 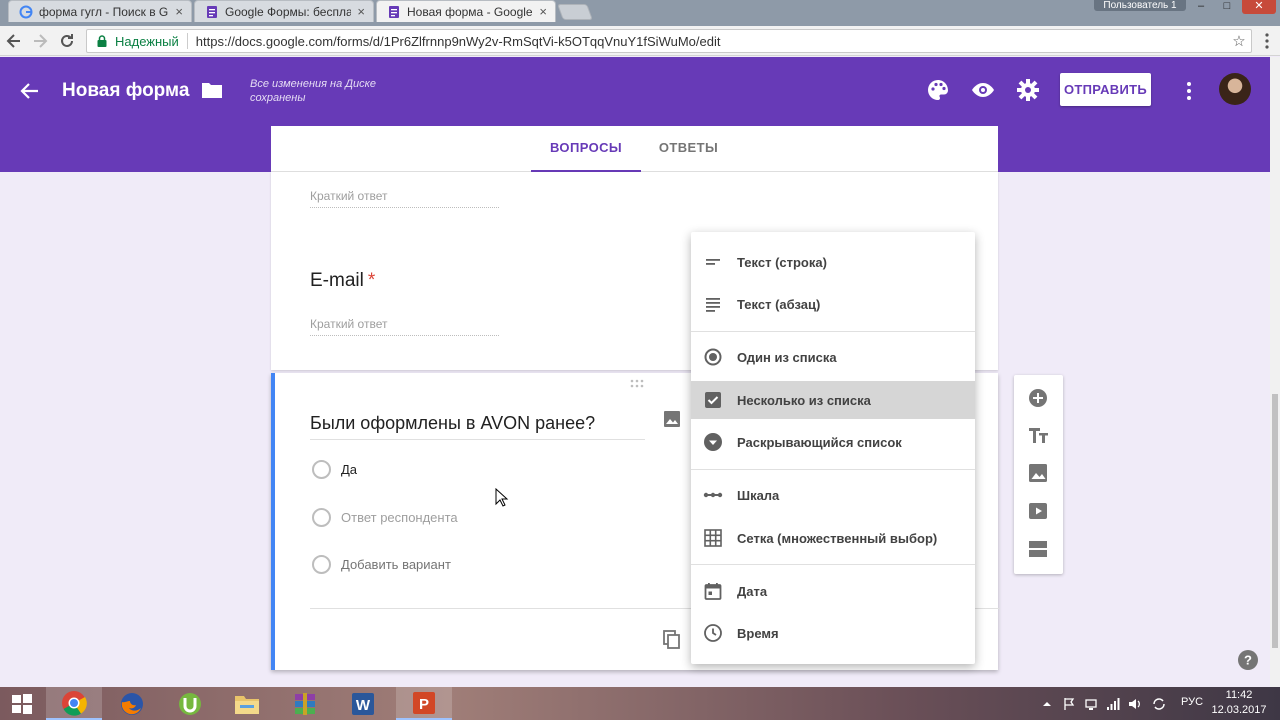 I want to click on utorrent-icon, so click(x=190, y=703).